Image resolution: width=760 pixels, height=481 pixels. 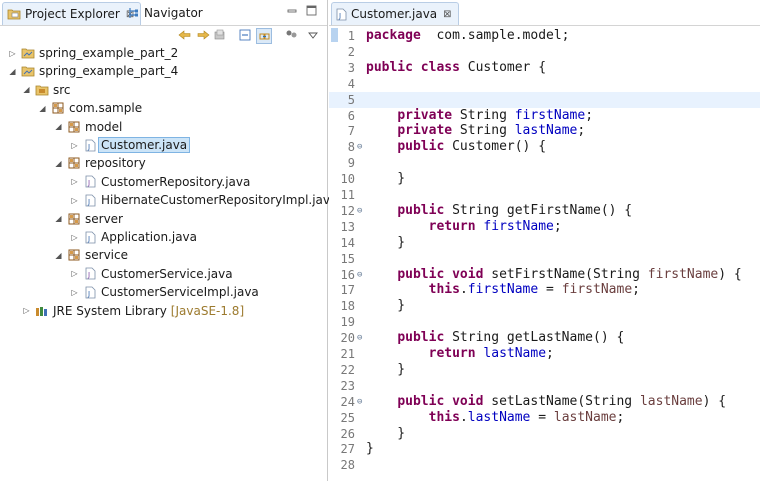 I want to click on code-line: 5, so click(x=544, y=99).